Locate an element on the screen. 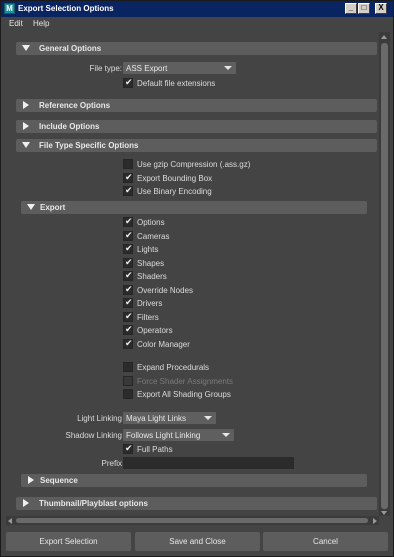 The image size is (394, 557). export-lights-label: Lights is located at coordinates (148, 249).